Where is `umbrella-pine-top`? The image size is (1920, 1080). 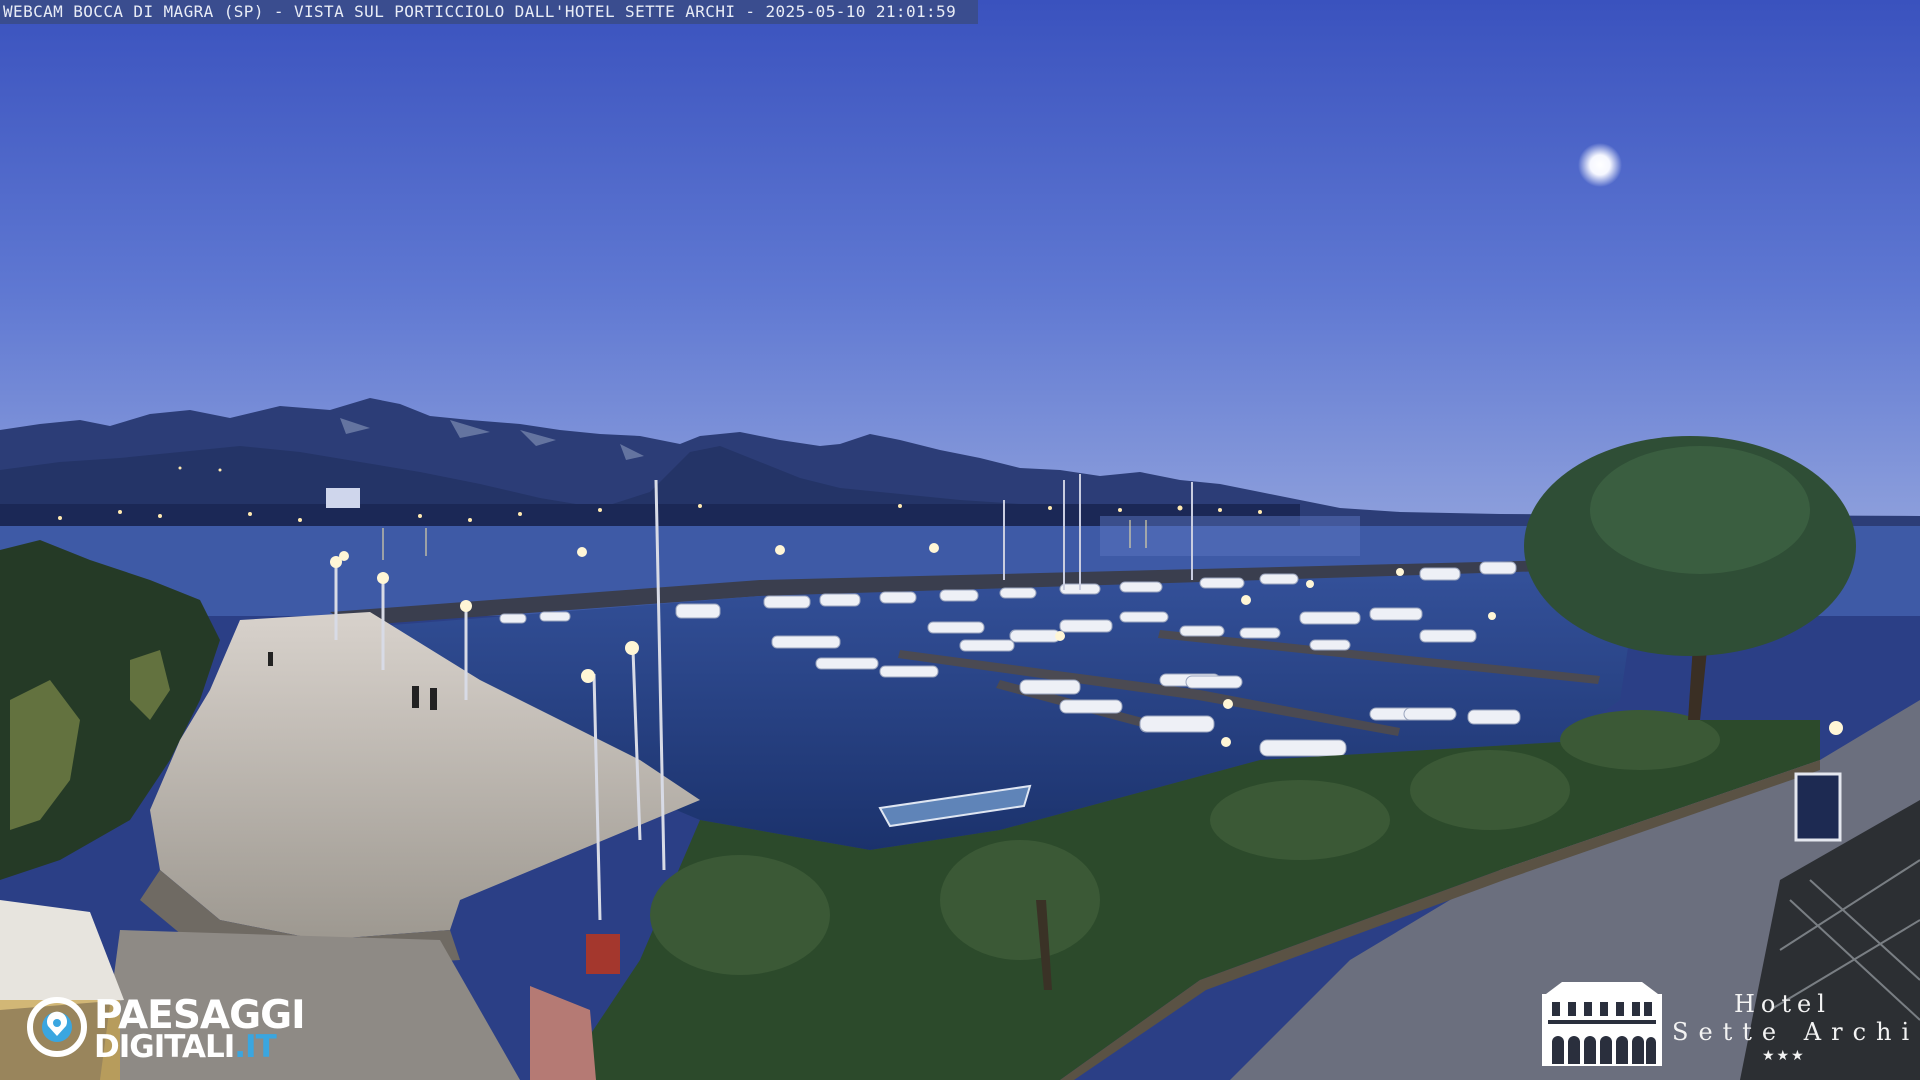 umbrella-pine-top is located at coordinates (1700, 510).